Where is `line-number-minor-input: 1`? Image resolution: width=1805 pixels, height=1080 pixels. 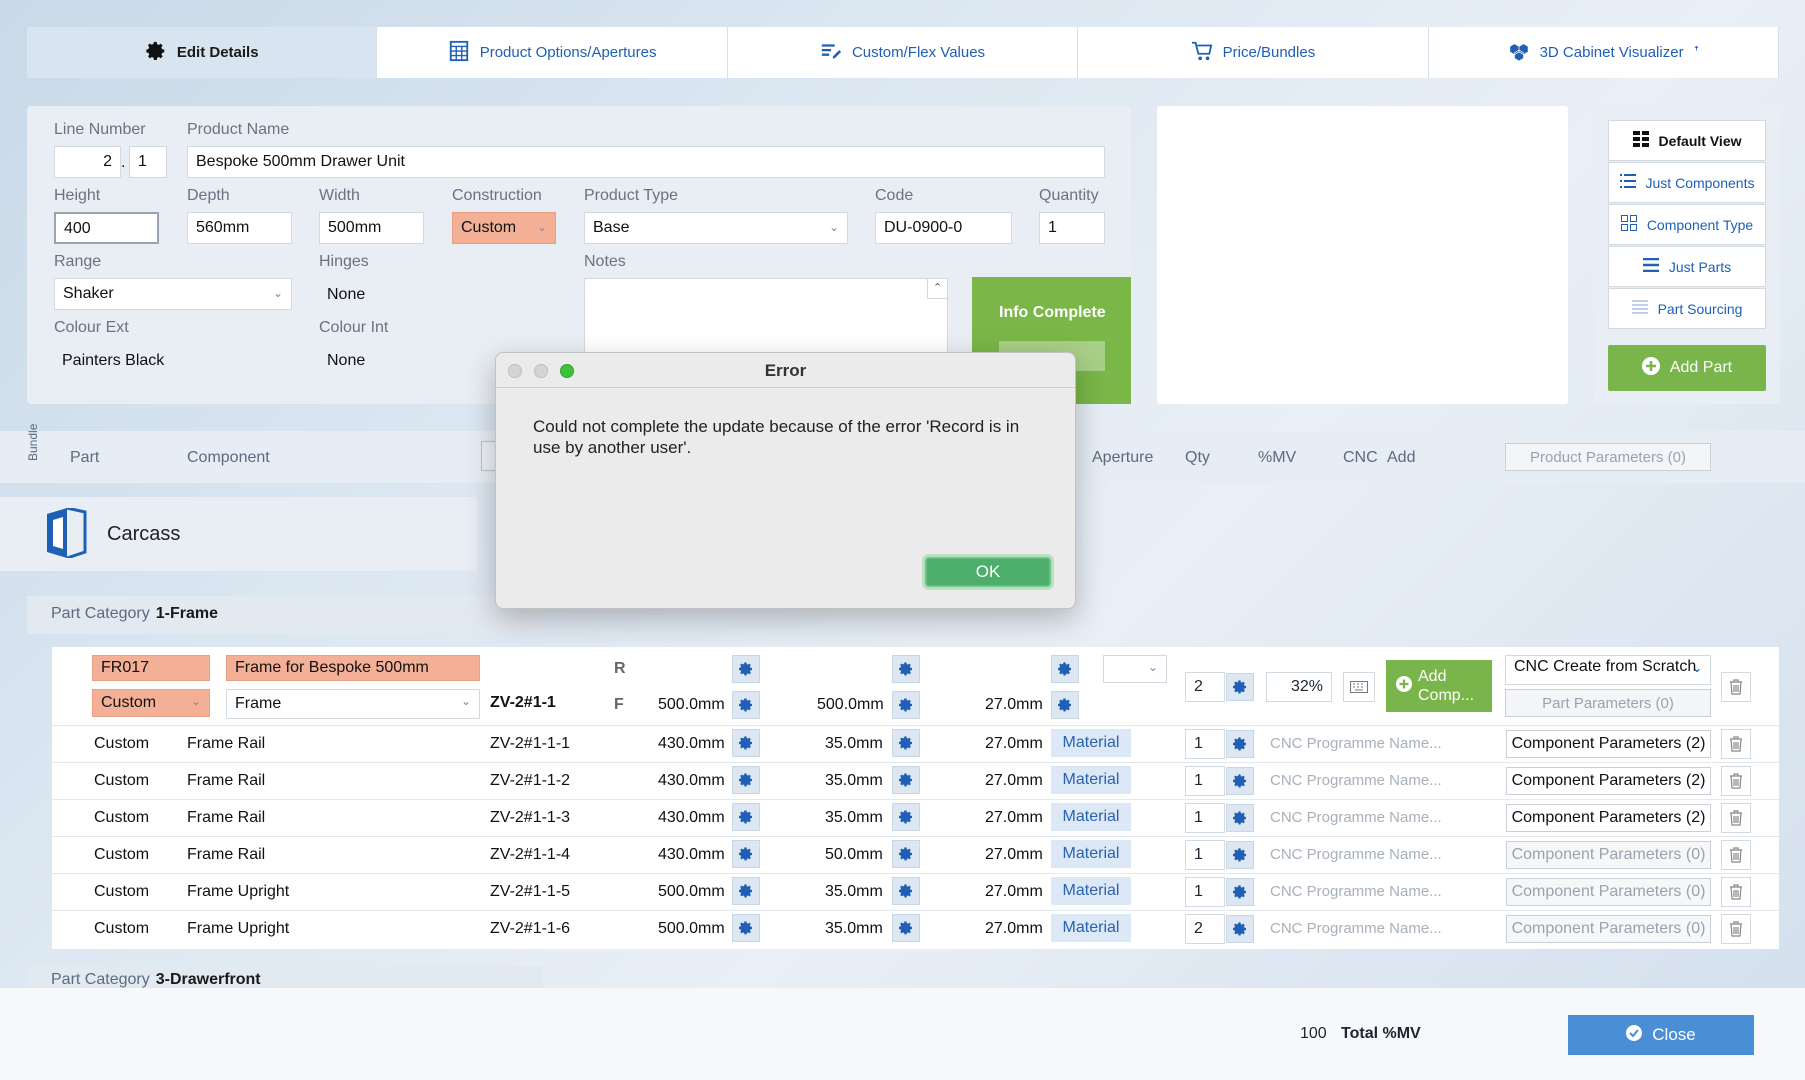 line-number-minor-input: 1 is located at coordinates (148, 162).